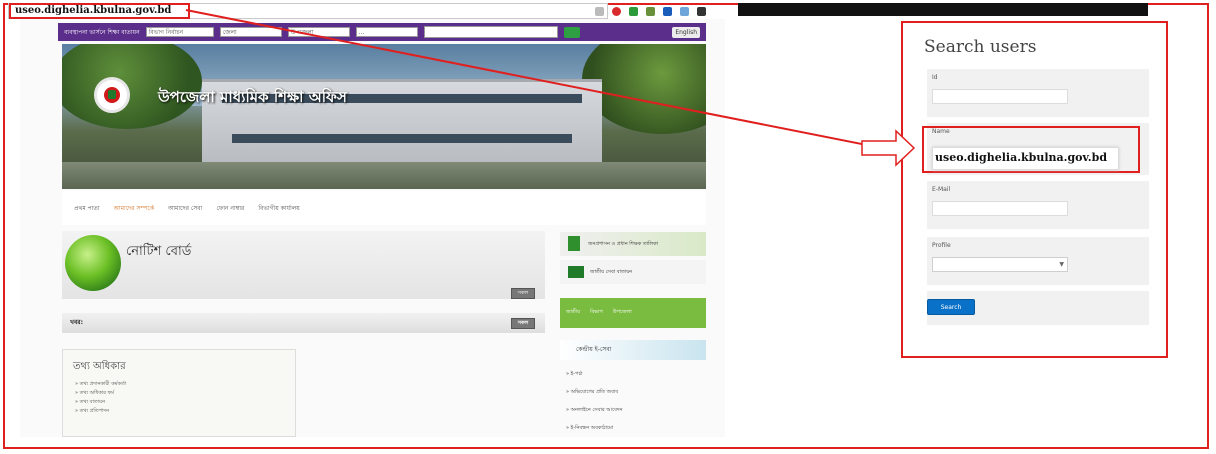 The width and height of the screenshot is (1216, 454). I want to click on news-label: খবর:, so click(76, 322).